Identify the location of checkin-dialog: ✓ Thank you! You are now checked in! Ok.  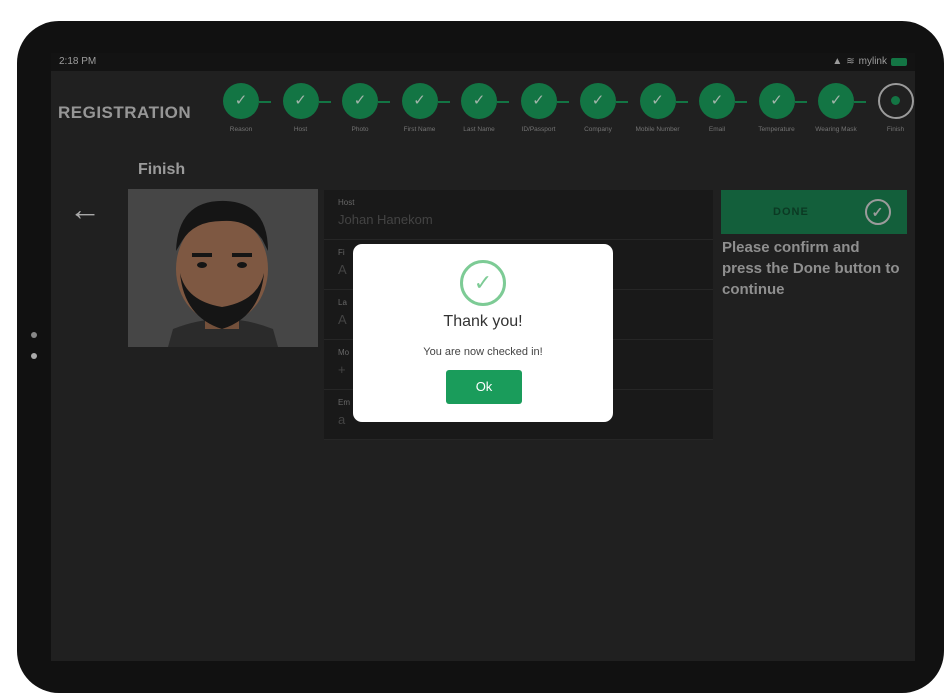
(483, 333).